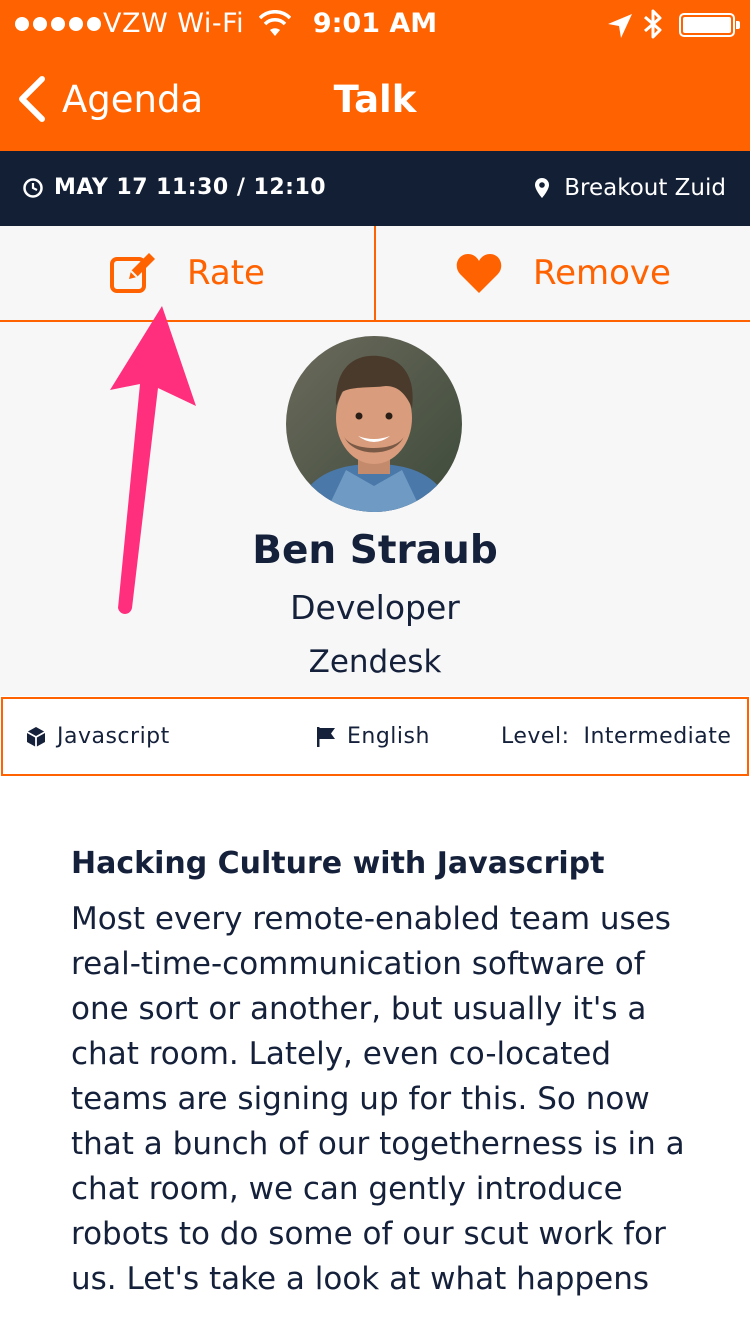 The image size is (750, 1334). I want to click on session-info-bar: MAY 17 11:30 / 12:10 Breakout Zuid, so click(375, 188).